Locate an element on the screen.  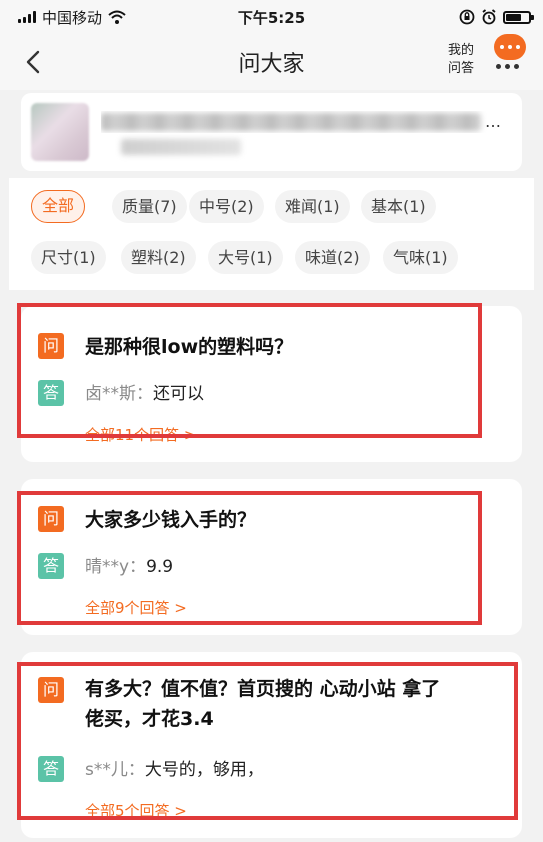
tag-label: 基本(1) is located at coordinates (398, 206).